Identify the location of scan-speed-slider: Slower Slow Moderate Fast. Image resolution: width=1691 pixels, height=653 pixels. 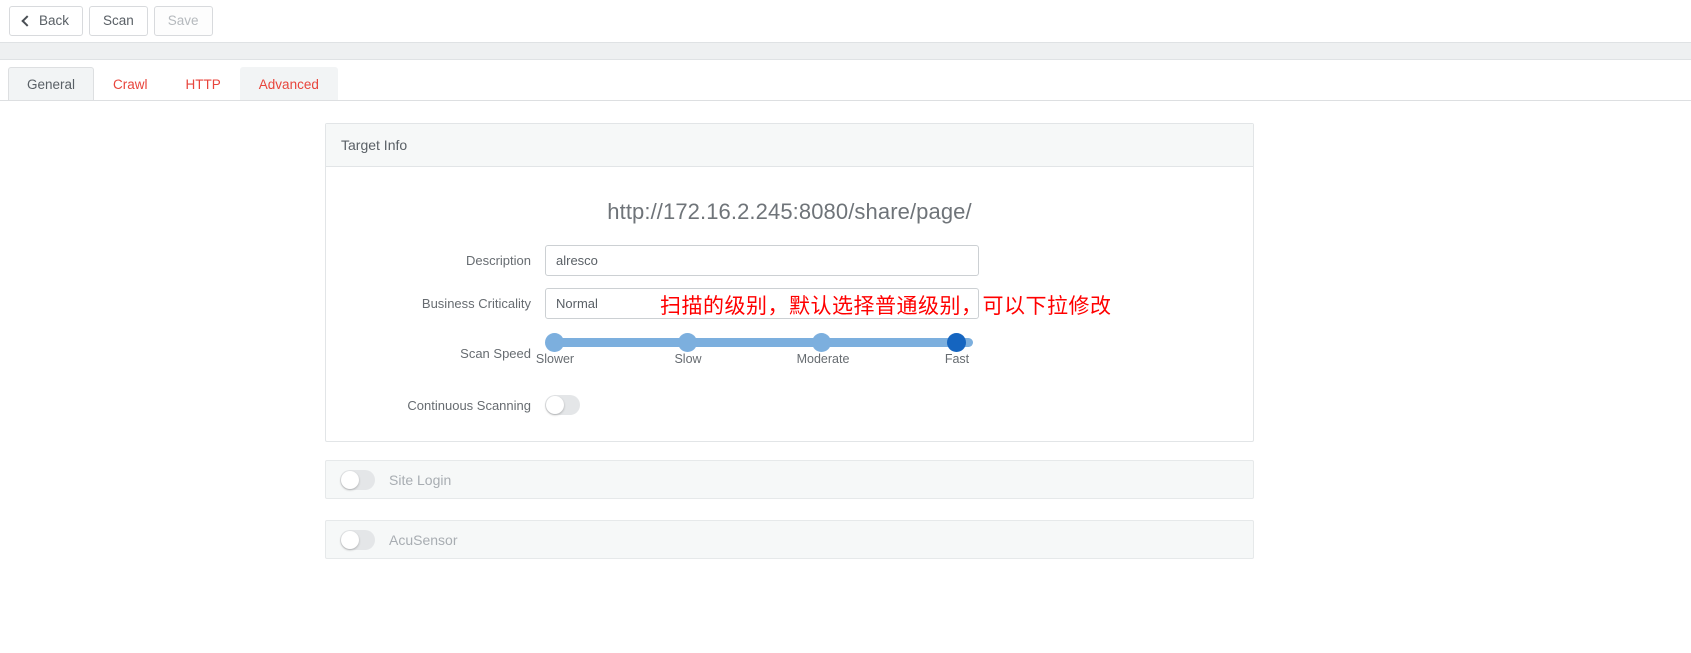
(757, 353).